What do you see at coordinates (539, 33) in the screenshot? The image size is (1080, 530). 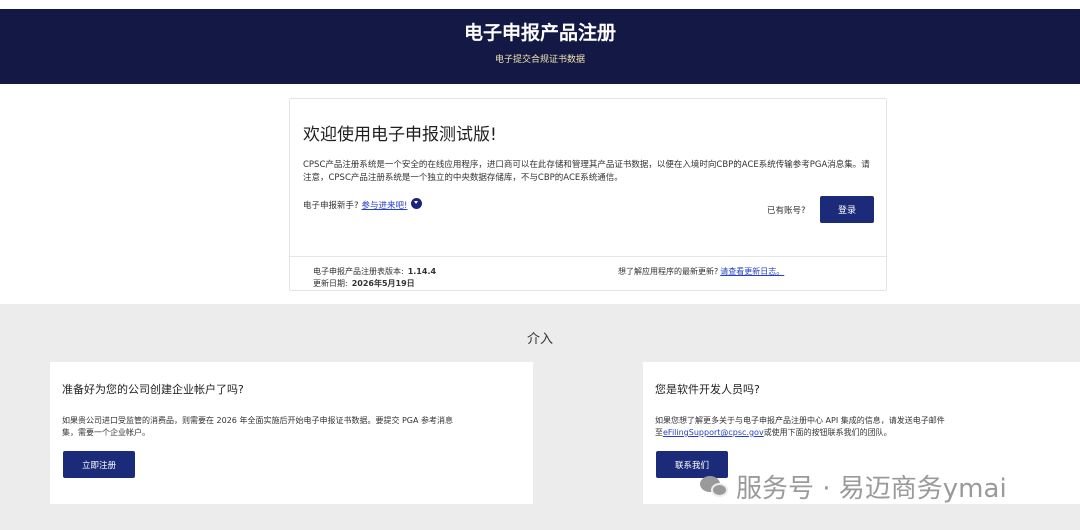 I see `page-title: 电子申报产品注册` at bounding box center [539, 33].